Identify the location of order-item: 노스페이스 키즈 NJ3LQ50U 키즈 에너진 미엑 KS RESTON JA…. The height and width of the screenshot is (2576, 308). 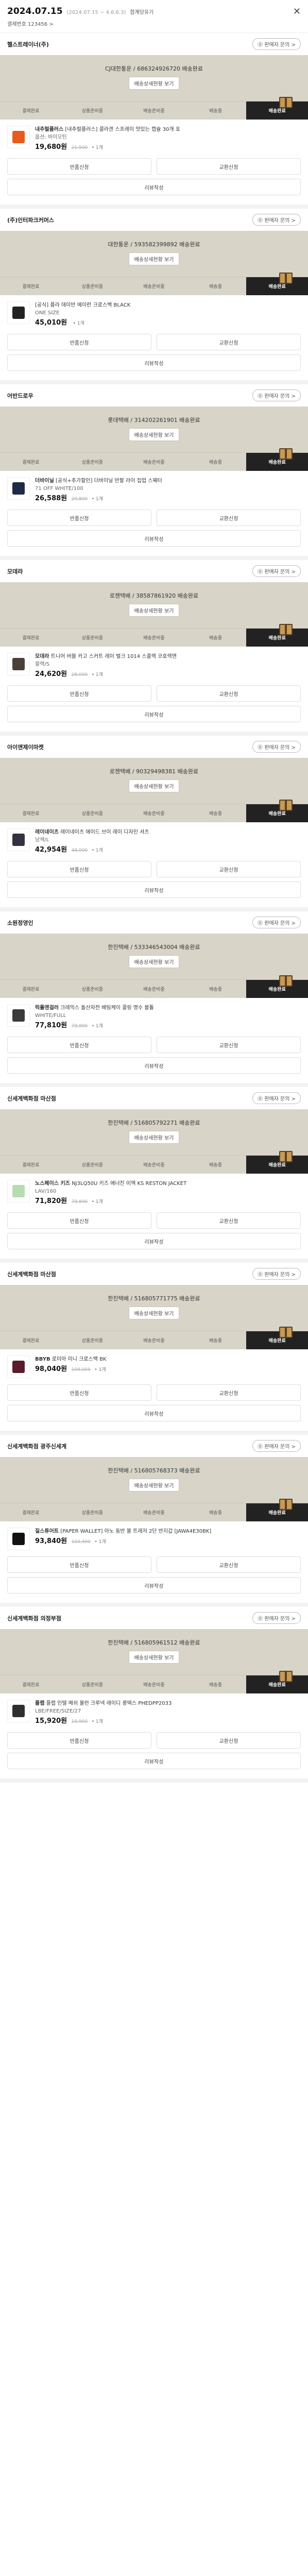
(154, 1193).